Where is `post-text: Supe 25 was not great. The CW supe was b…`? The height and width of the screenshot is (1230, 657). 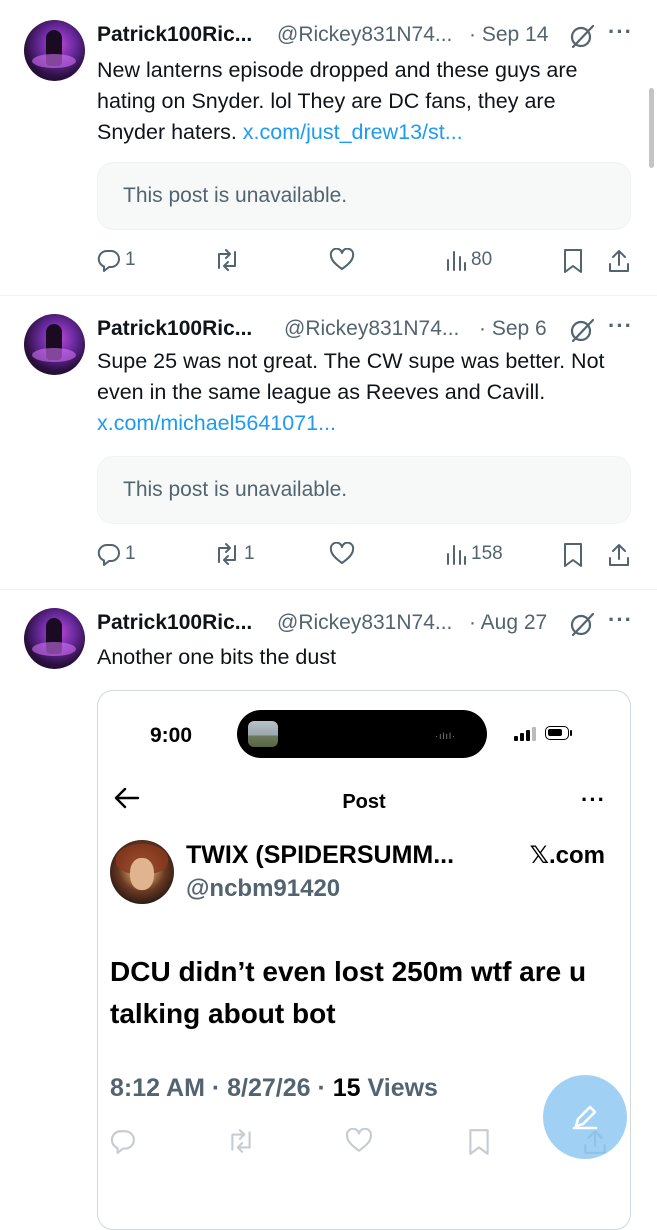
post-text: Supe 25 was not great. The CW supe was b… is located at coordinates (362, 392).